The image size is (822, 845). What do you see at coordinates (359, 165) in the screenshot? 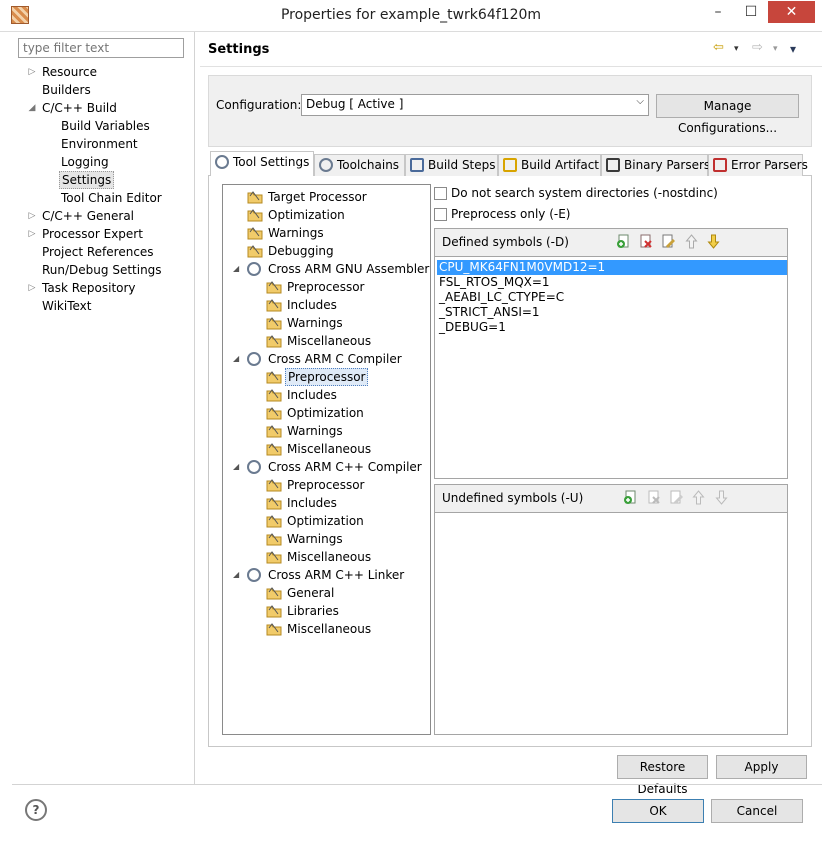
I see `tab-toolchains: Toolchains` at bounding box center [359, 165].